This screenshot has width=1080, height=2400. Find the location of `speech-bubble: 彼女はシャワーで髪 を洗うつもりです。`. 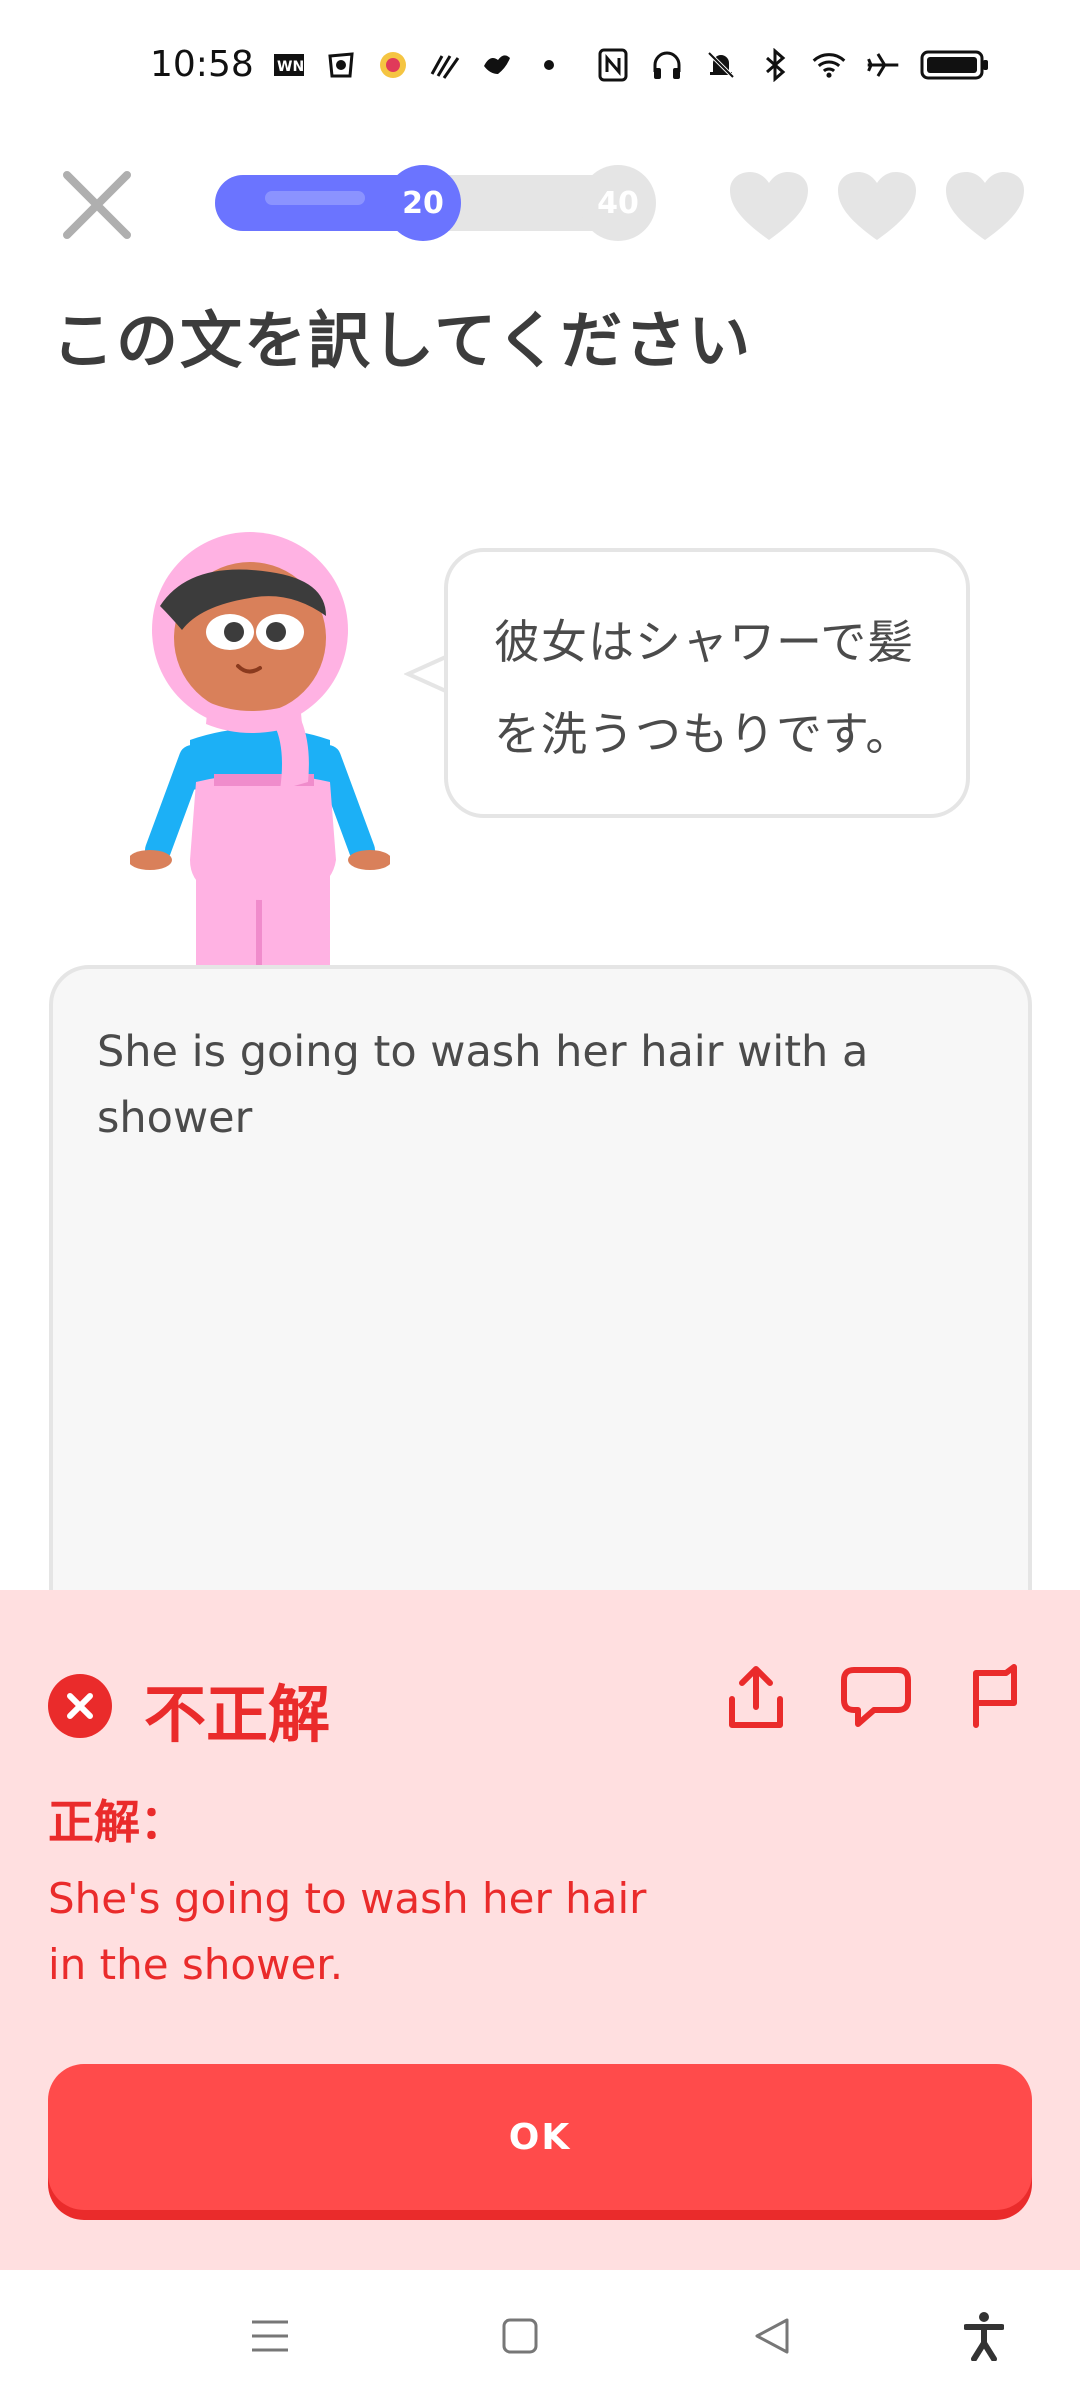

speech-bubble: 彼女はシャワーで髪 を洗うつもりです。 is located at coordinates (707, 683).